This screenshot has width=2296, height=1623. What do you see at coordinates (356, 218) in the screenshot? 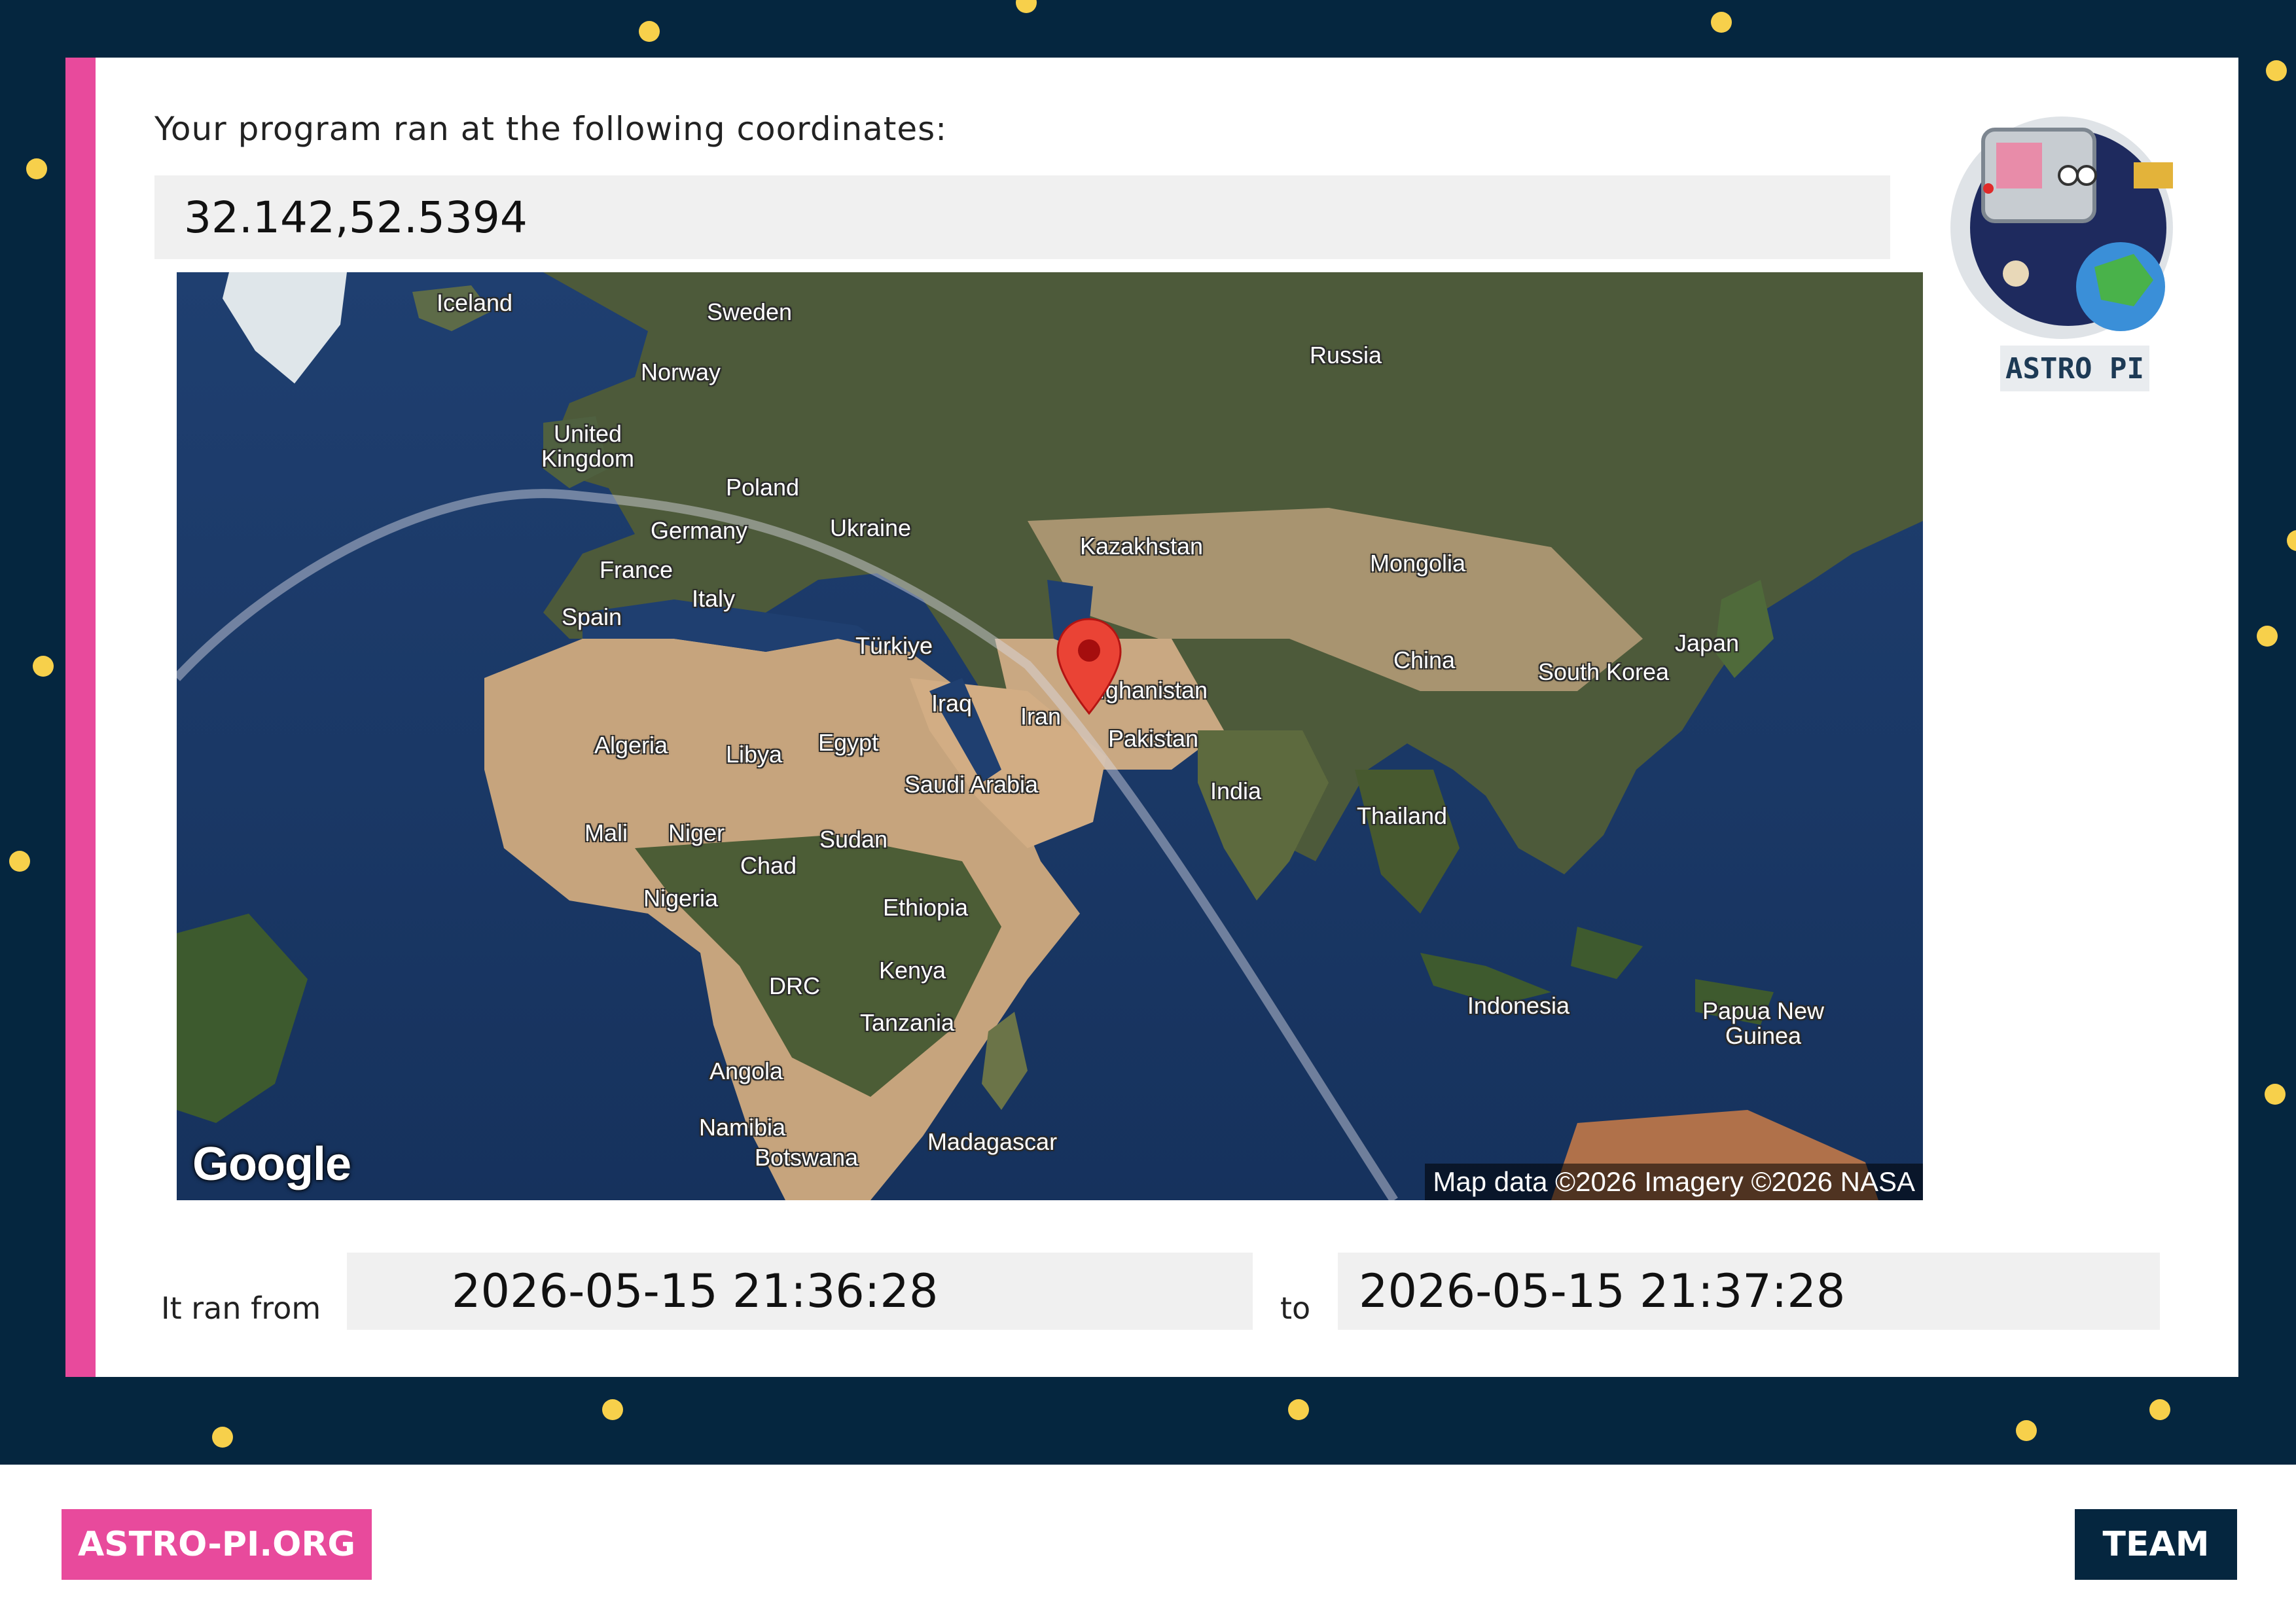
I see `coordinates-value: 32.142,52.5394` at bounding box center [356, 218].